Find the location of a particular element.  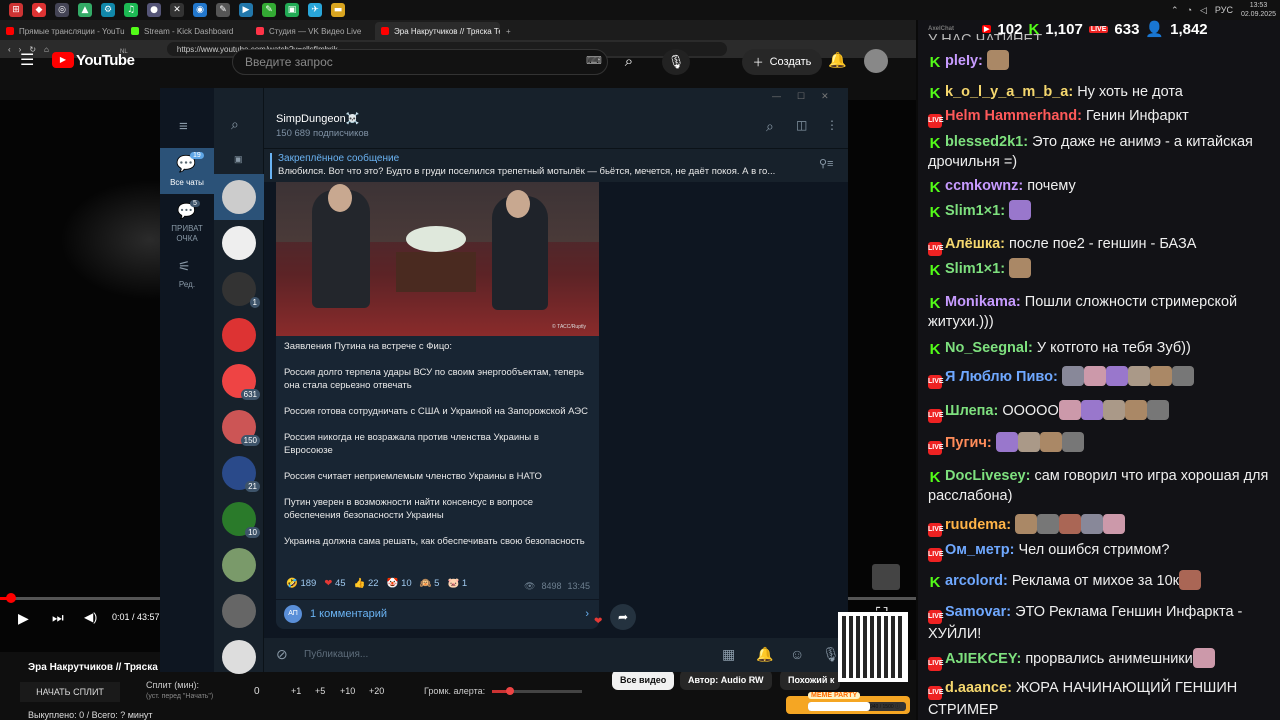

search-input: Введите запрос is located at coordinates (420, 62).